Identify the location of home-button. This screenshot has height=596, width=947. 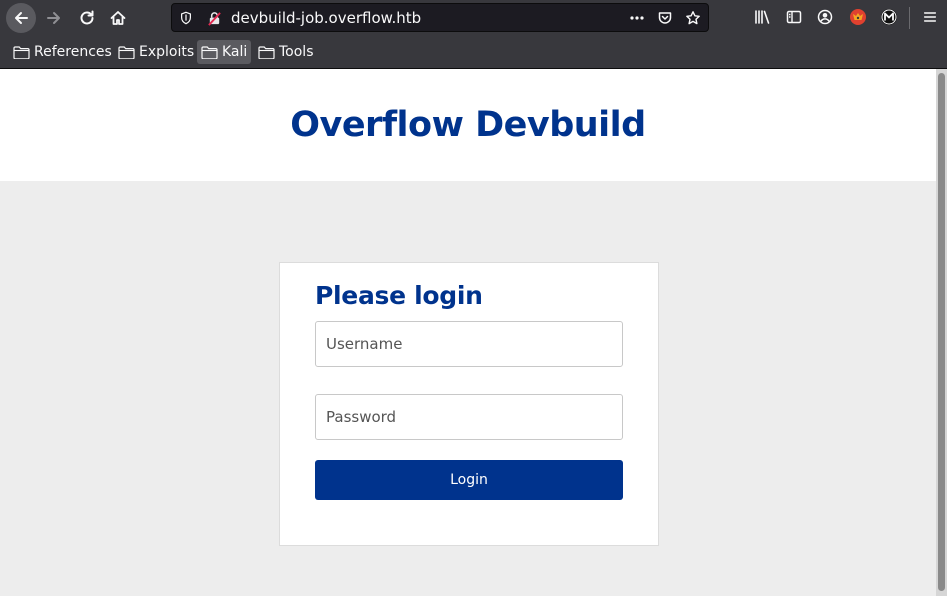
(118, 18).